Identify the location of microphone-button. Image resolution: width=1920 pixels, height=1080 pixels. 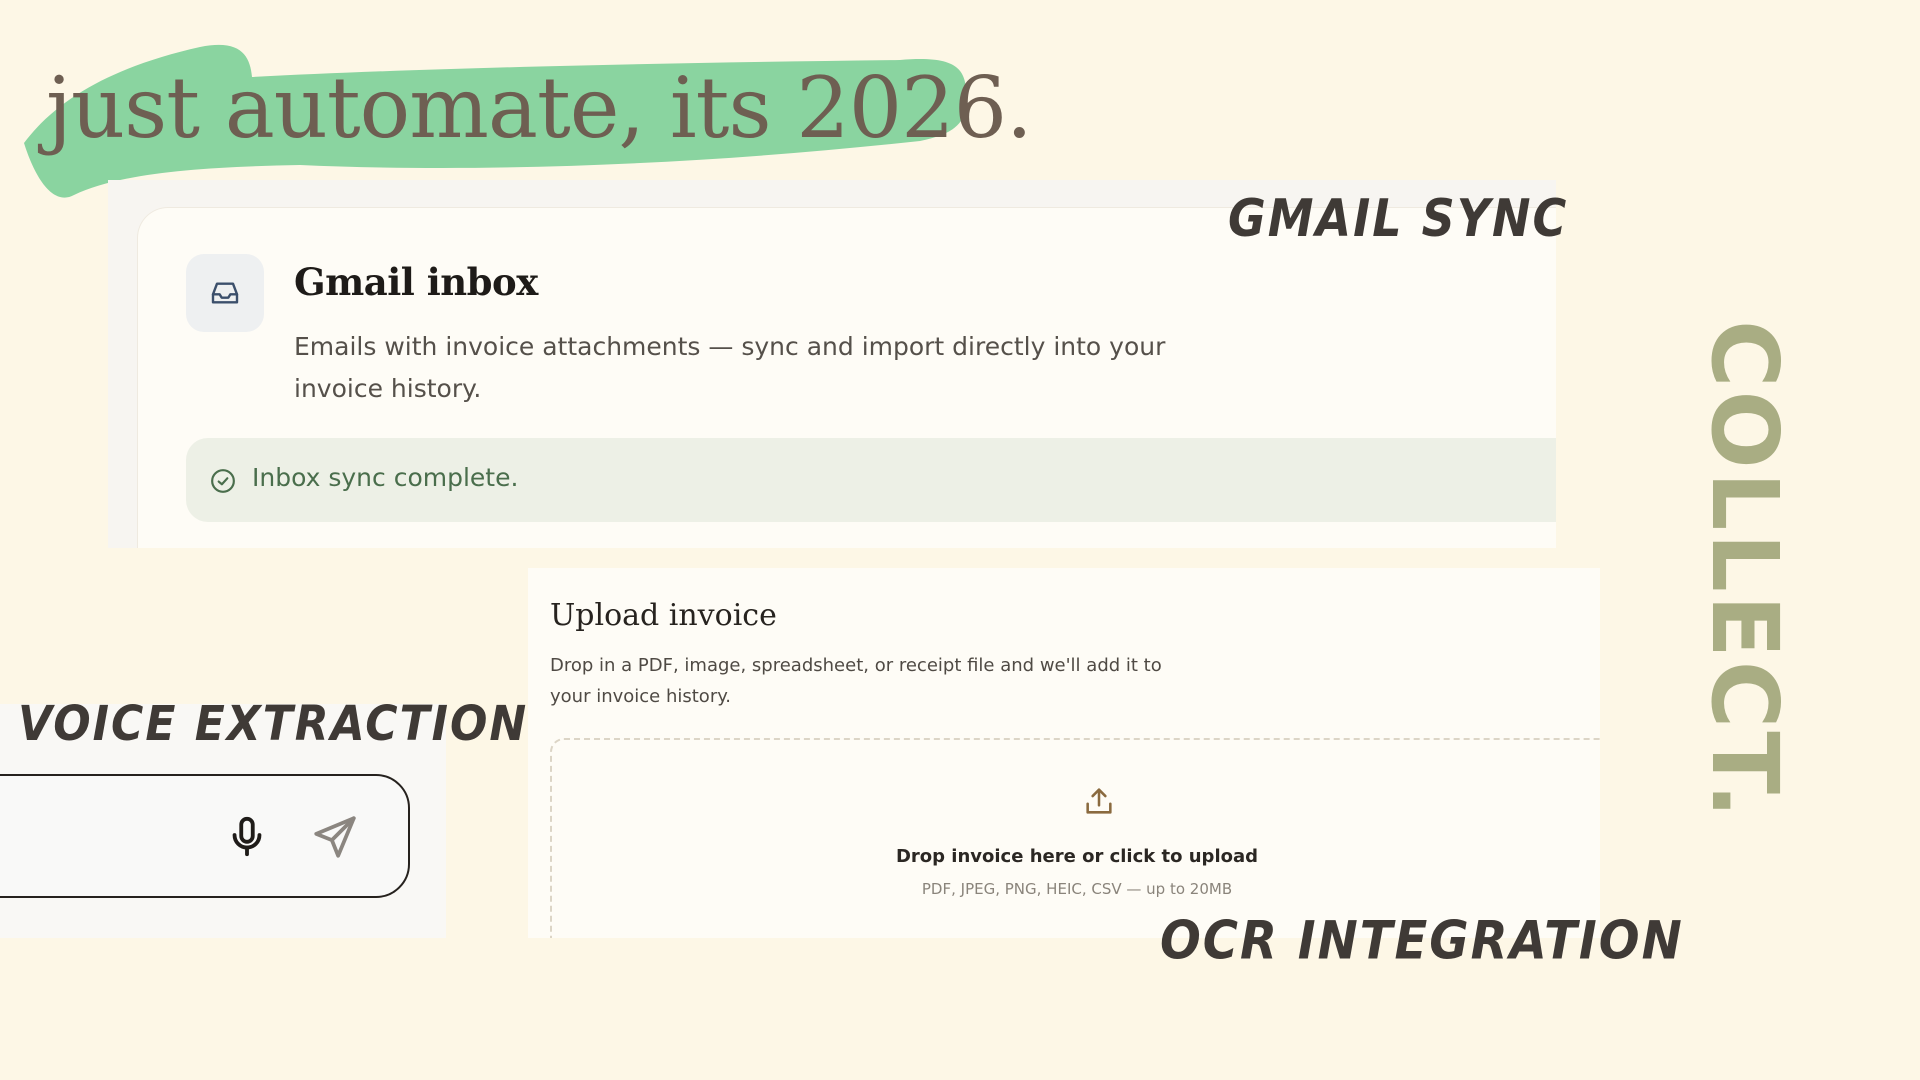
(247, 837).